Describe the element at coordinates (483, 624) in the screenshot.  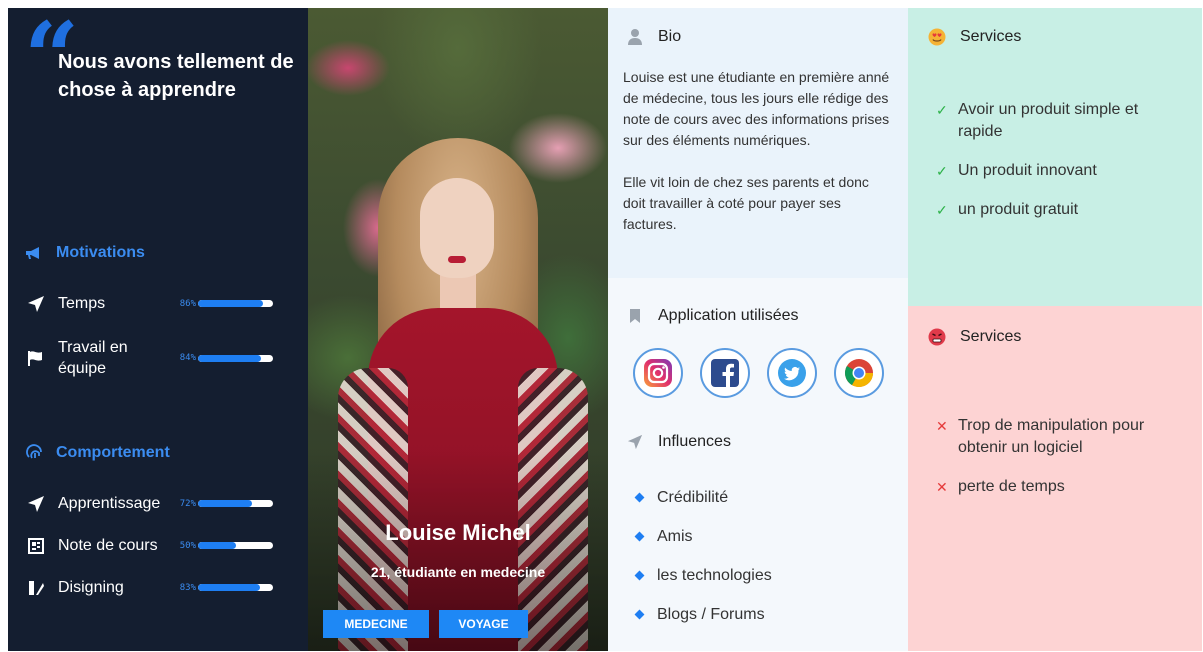
I see `tag-voyage: VOYAGE` at that location.